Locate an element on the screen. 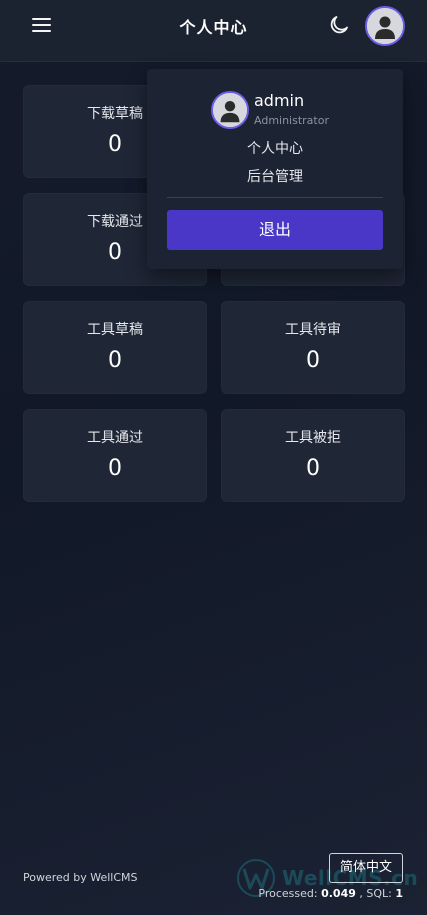 This screenshot has width=427, height=915. stat-card-tool-draft: 工具草稿 0 is located at coordinates (115, 347).